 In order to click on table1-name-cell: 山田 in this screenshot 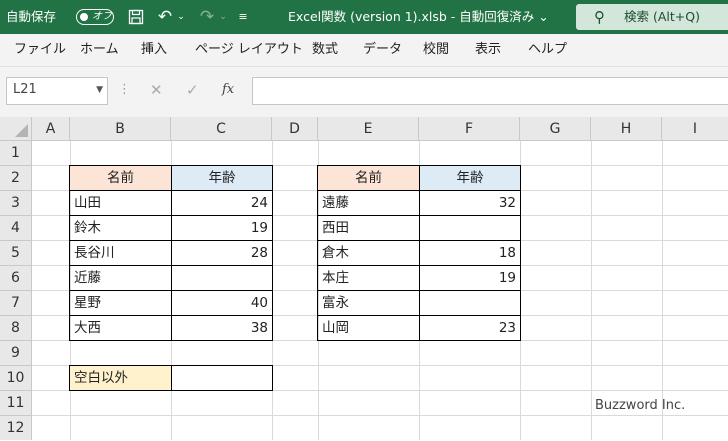, I will do `click(120, 203)`.